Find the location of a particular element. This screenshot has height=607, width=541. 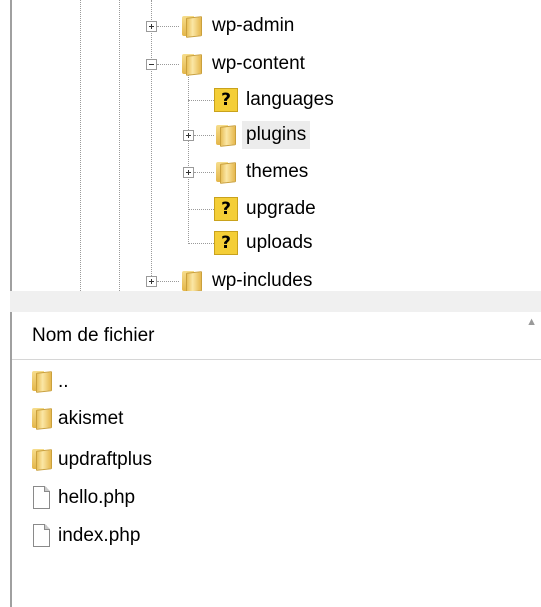

tree-node-themes: themes is located at coordinates (263, 172).